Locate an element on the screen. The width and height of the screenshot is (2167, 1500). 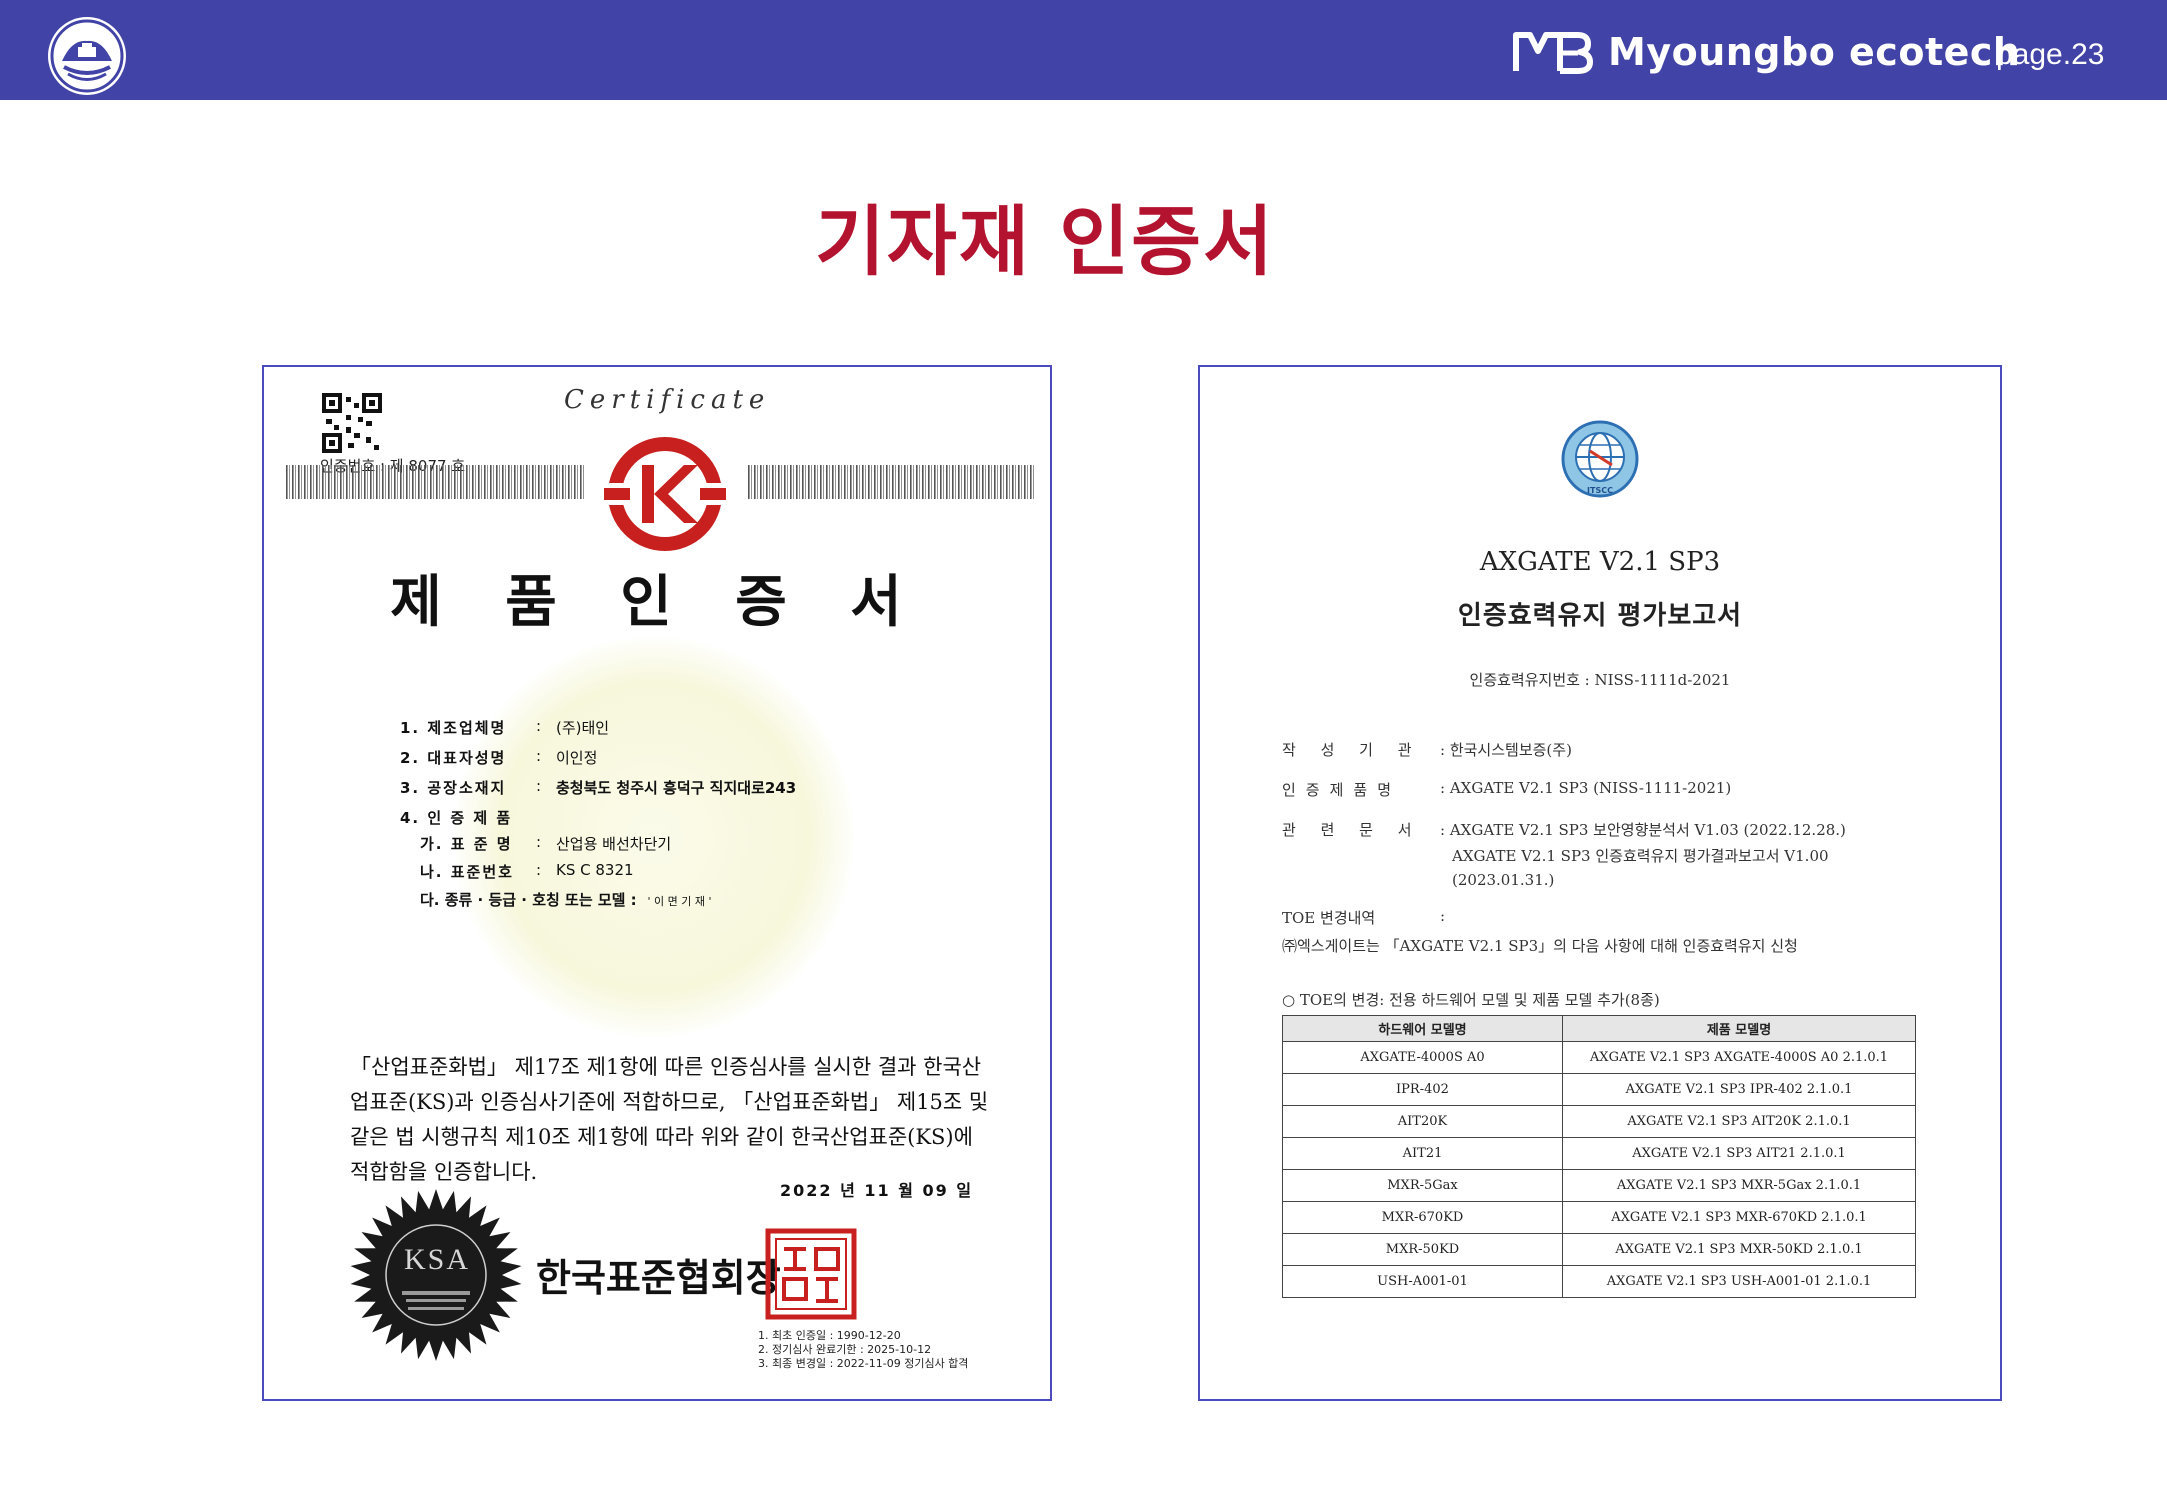
brand-name: Myoungbo ecotech is located at coordinates (1814, 52).